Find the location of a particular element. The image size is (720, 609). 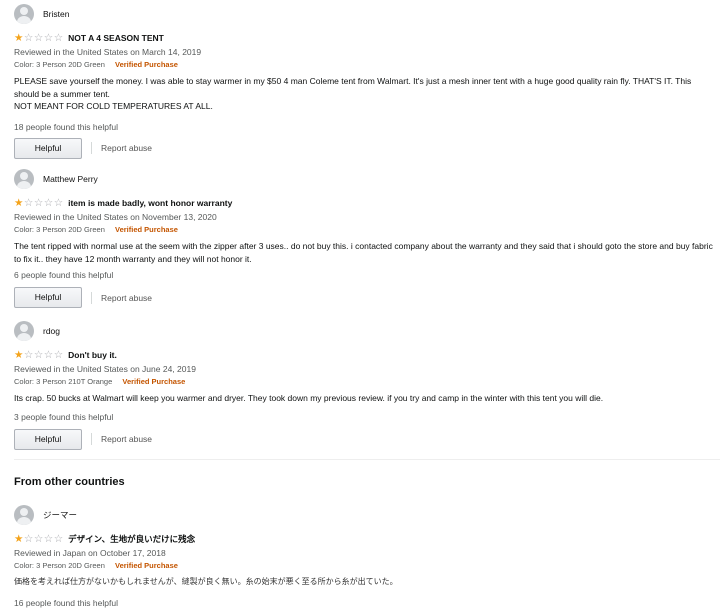

reviewer-name: Matthew Perry is located at coordinates (70, 179).